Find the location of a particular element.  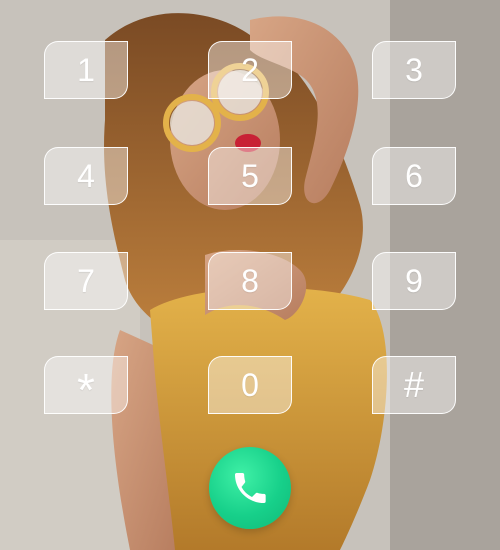

dial-key-label: 0 is located at coordinates (250, 385).